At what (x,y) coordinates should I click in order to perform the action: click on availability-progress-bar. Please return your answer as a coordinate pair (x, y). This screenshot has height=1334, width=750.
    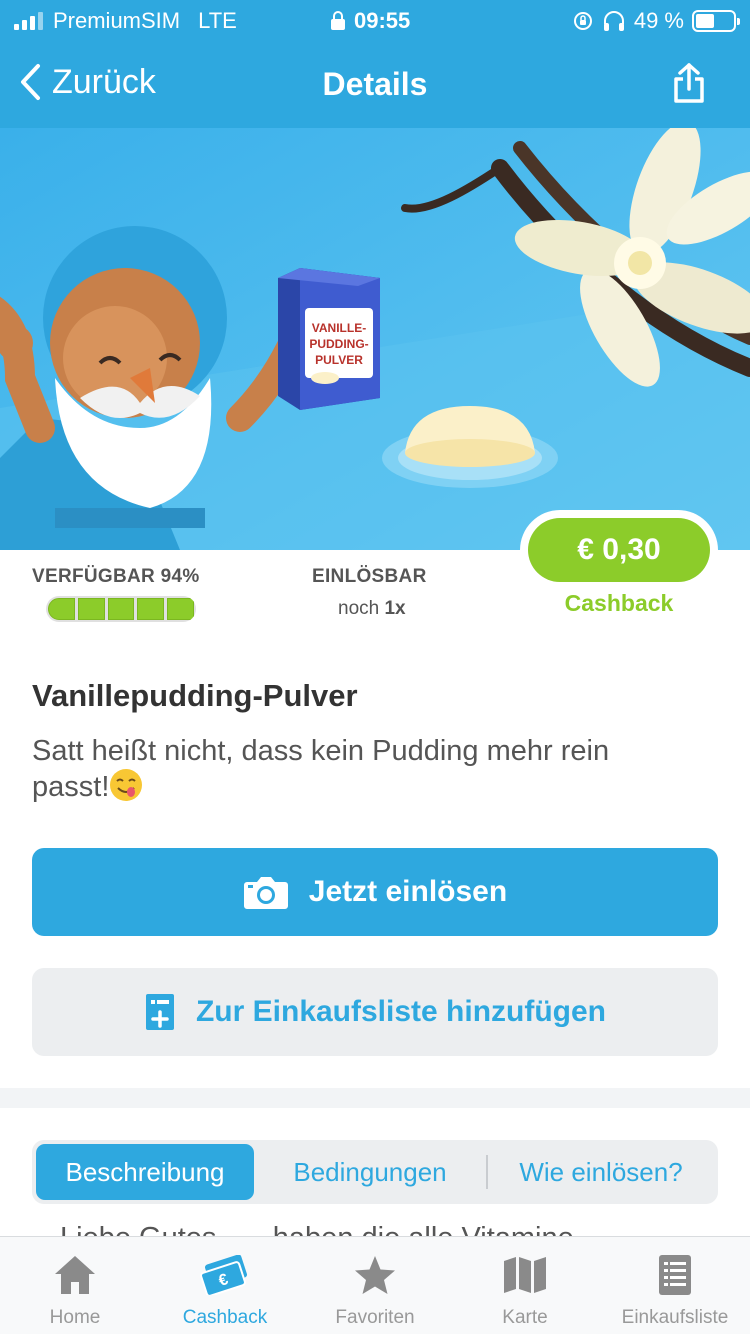
    Looking at the image, I should click on (121, 609).